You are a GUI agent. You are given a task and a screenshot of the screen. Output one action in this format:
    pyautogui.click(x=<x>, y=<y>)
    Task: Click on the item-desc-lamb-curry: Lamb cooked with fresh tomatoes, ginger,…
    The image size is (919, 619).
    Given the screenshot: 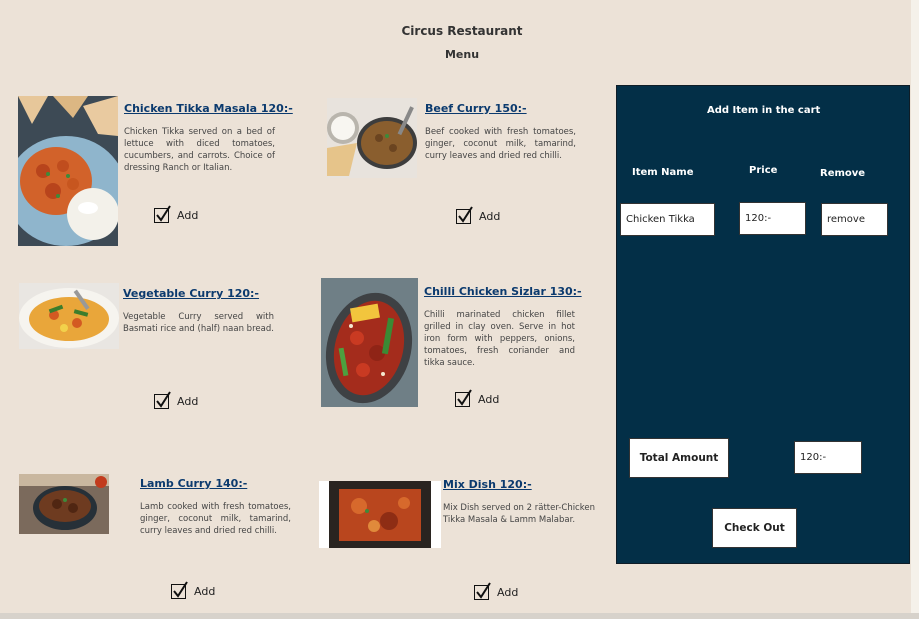 What is the action you would take?
    pyautogui.click(x=215, y=519)
    